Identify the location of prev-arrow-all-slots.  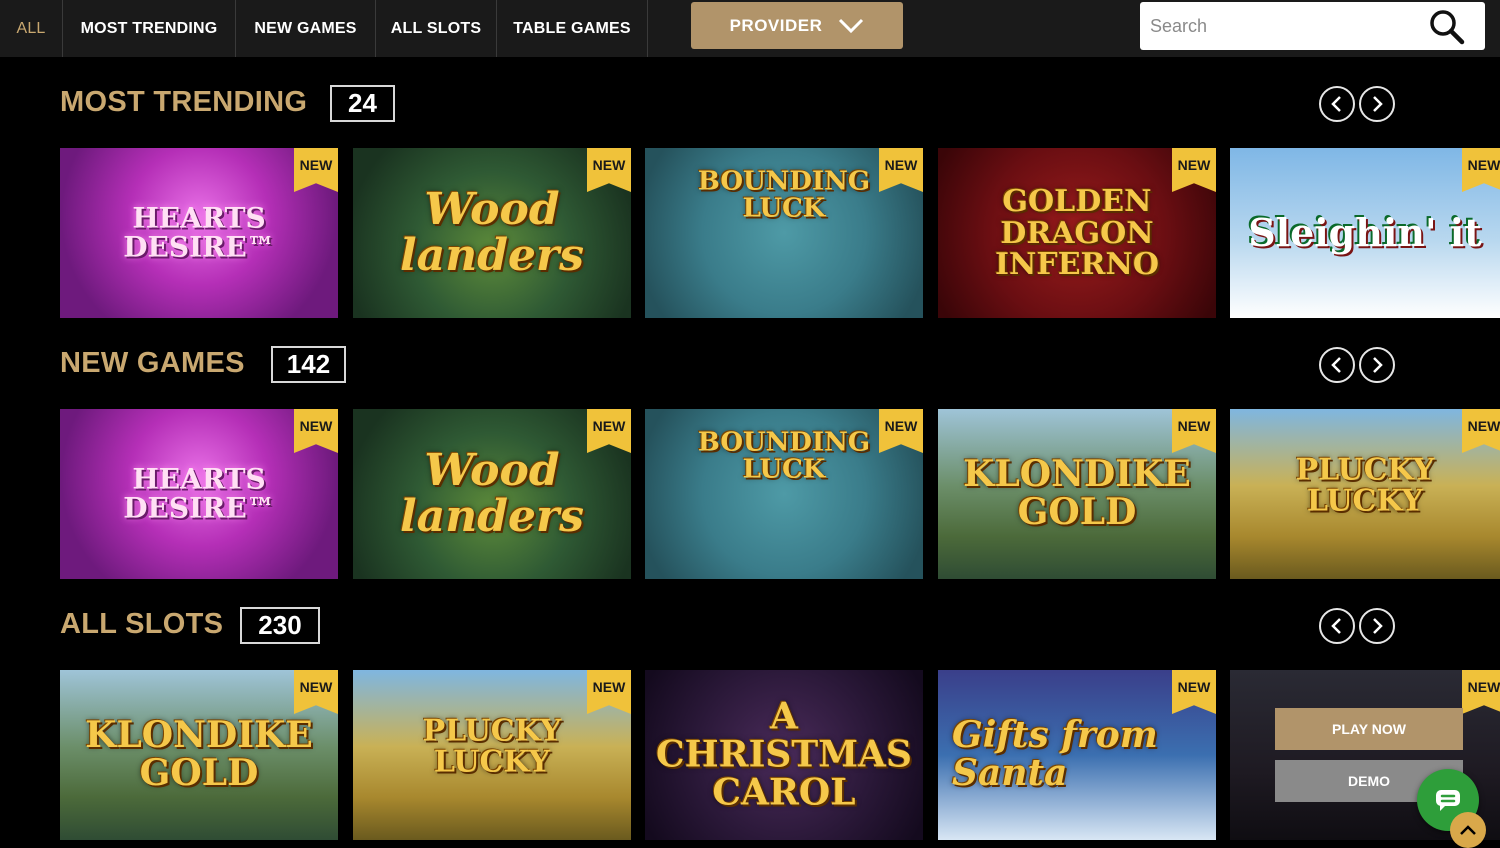
(1337, 626).